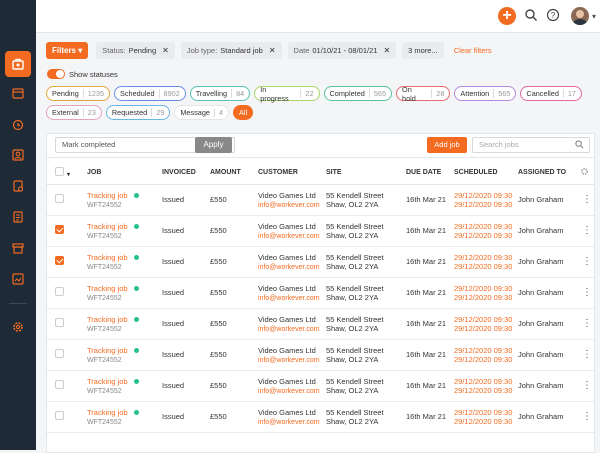 This screenshot has height=453, width=600. I want to click on help-icon: ?, so click(554, 16).